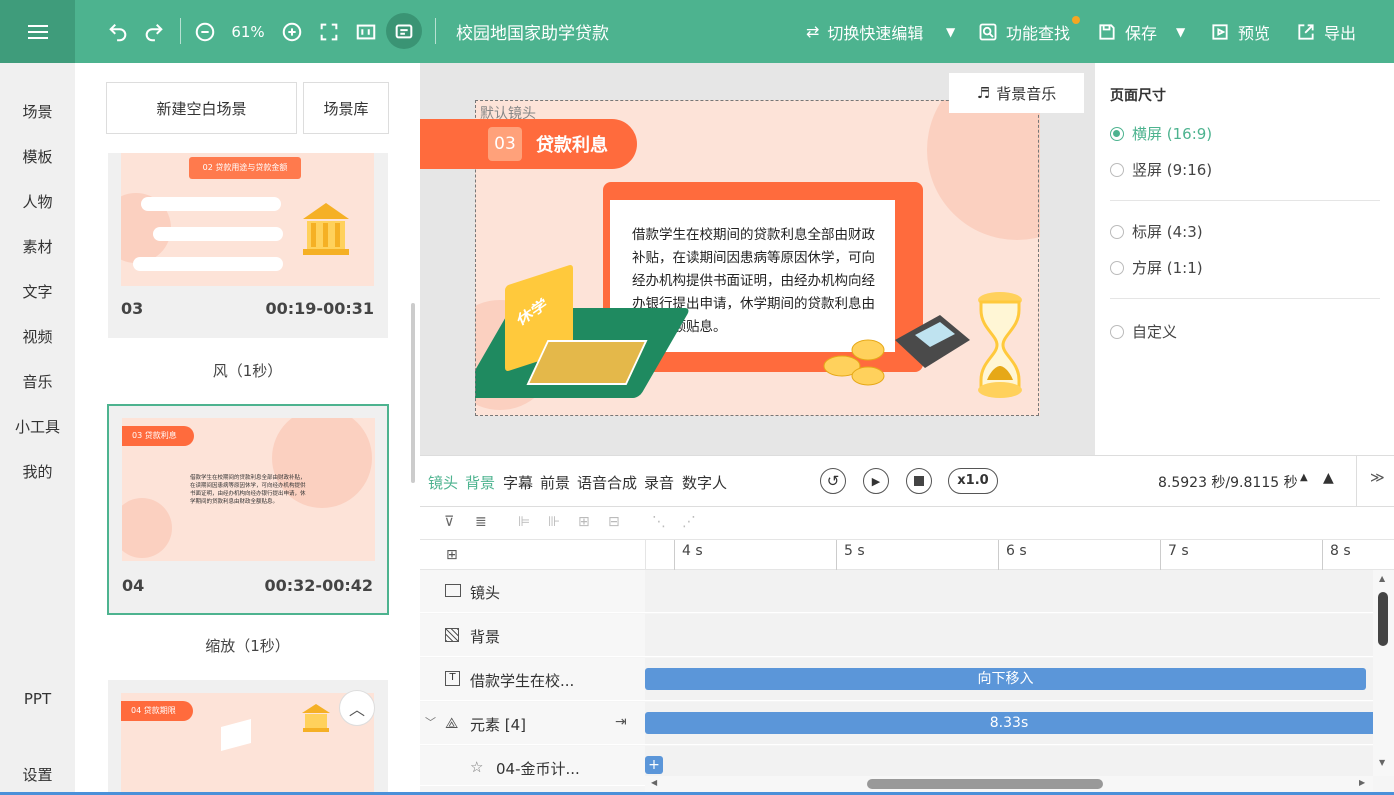 This screenshot has height=795, width=1394. What do you see at coordinates (973, 481) in the screenshot?
I see `speed-button: x1.0` at bounding box center [973, 481].